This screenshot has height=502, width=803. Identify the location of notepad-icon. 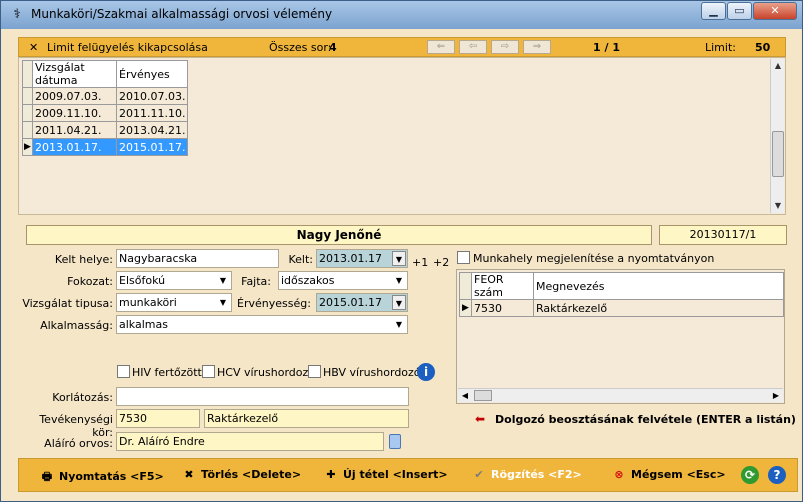
(395, 441).